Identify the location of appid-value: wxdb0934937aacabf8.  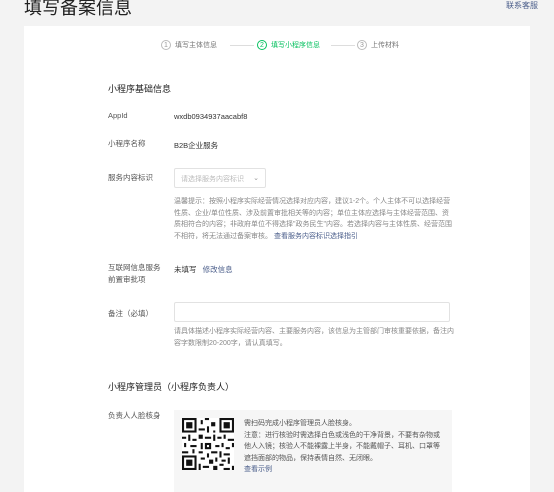
(211, 116).